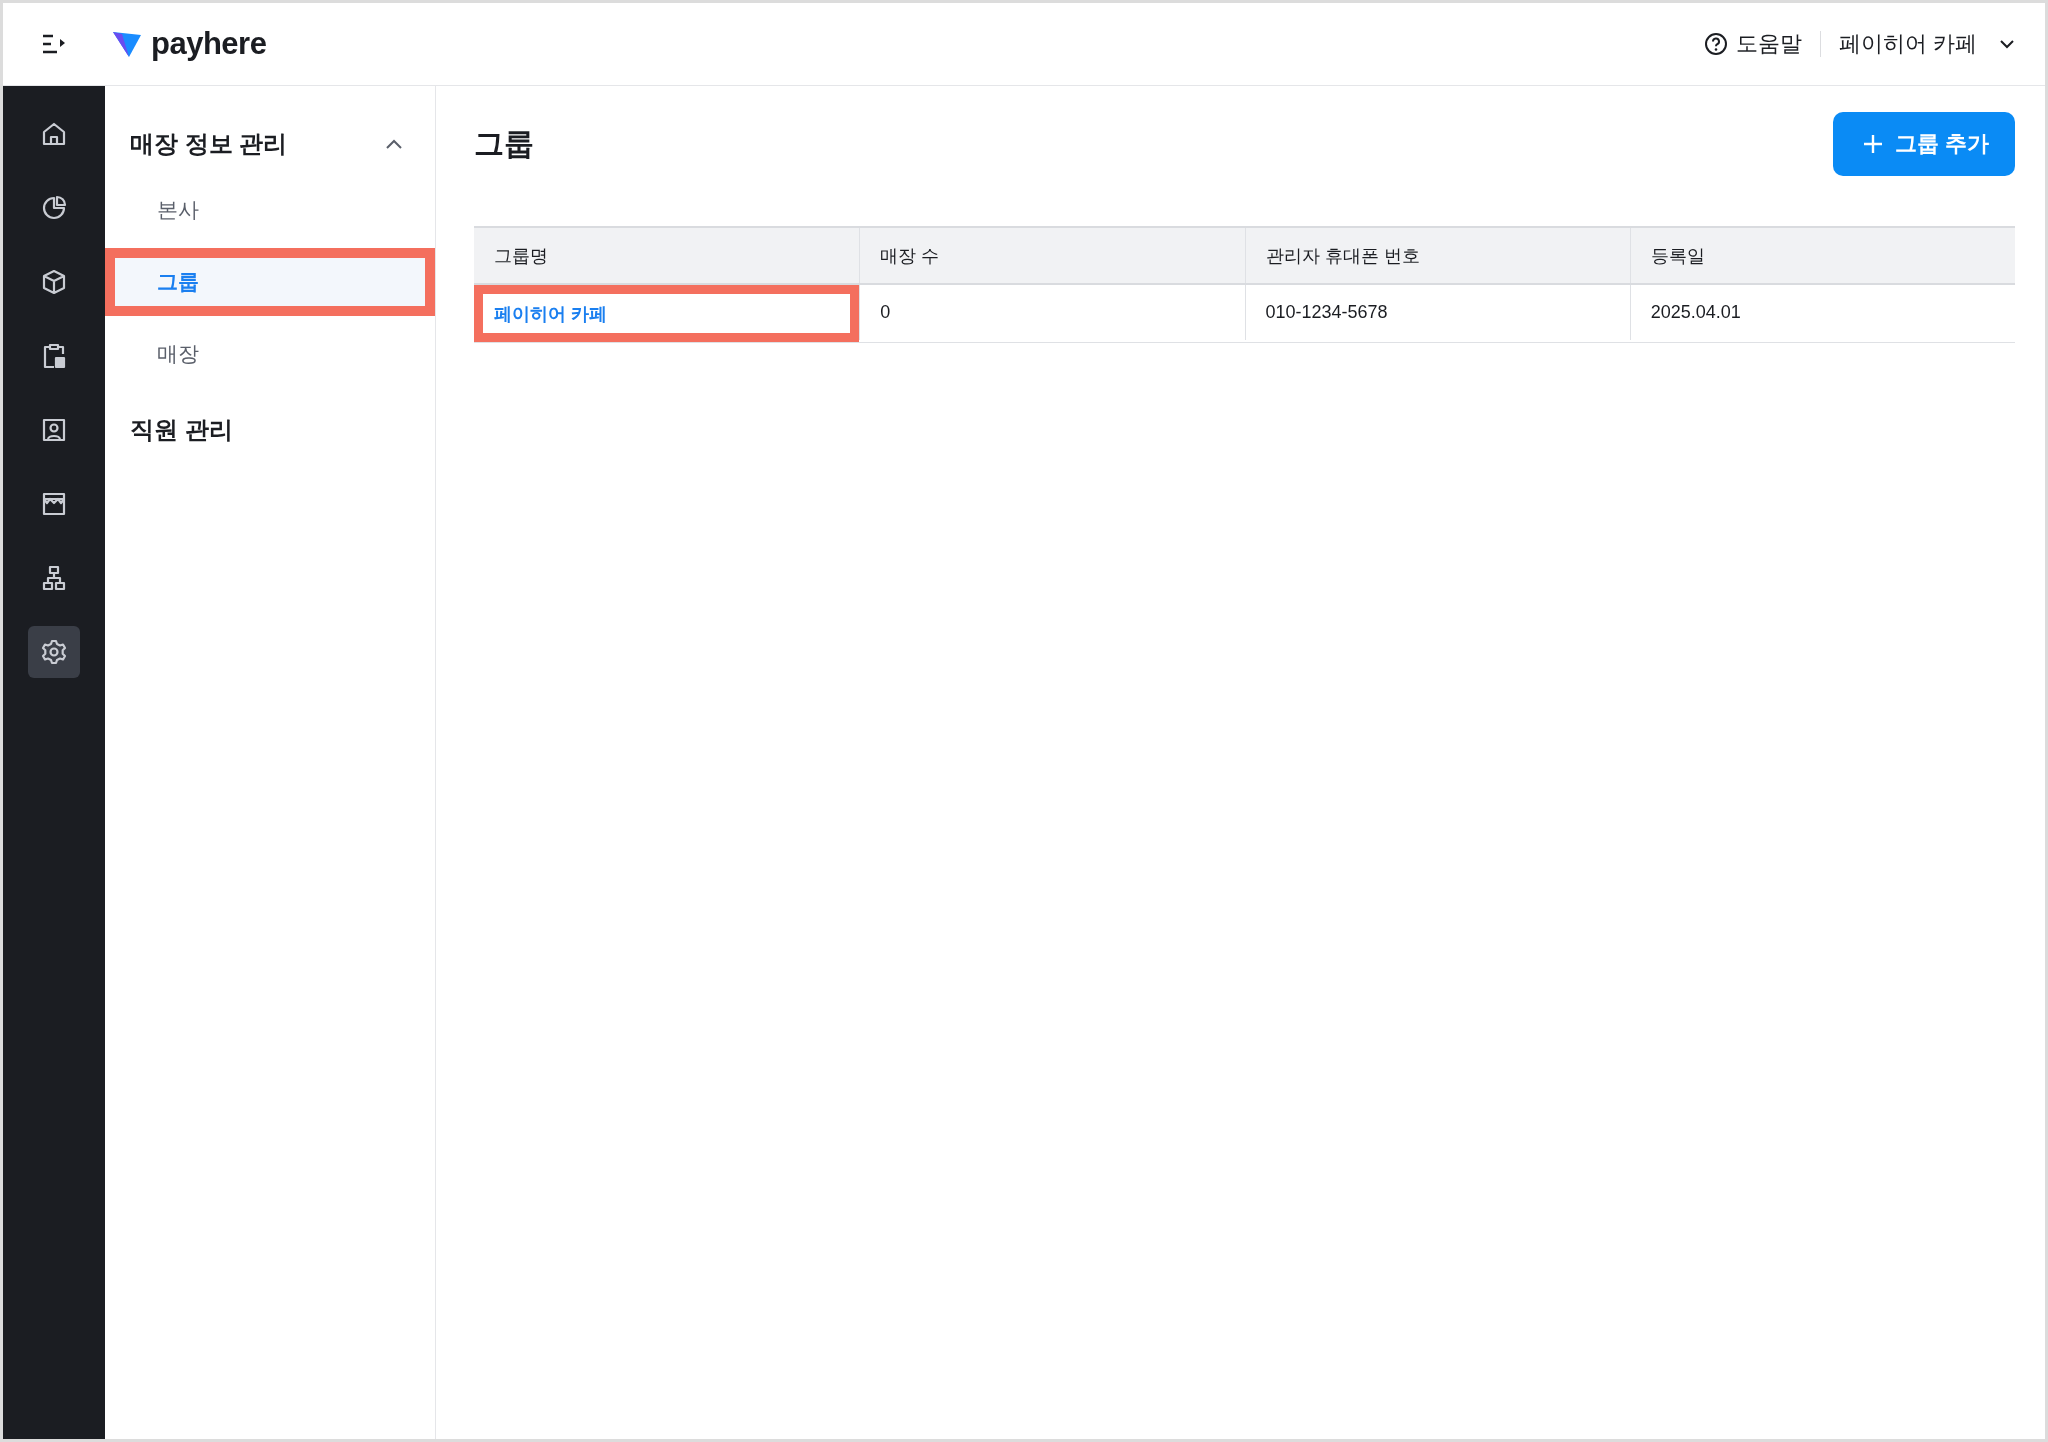 Image resolution: width=2048 pixels, height=1442 pixels. What do you see at coordinates (54, 134) in the screenshot?
I see `home-icon` at bounding box center [54, 134].